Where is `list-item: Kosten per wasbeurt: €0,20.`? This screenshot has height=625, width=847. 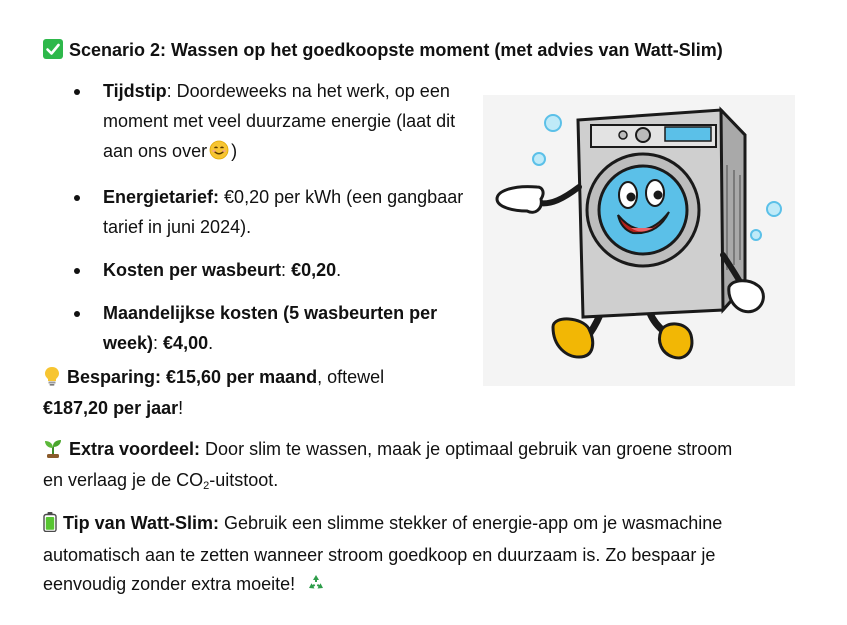 list-item: Kosten per wasbeurt: €0,20. is located at coordinates (270, 270).